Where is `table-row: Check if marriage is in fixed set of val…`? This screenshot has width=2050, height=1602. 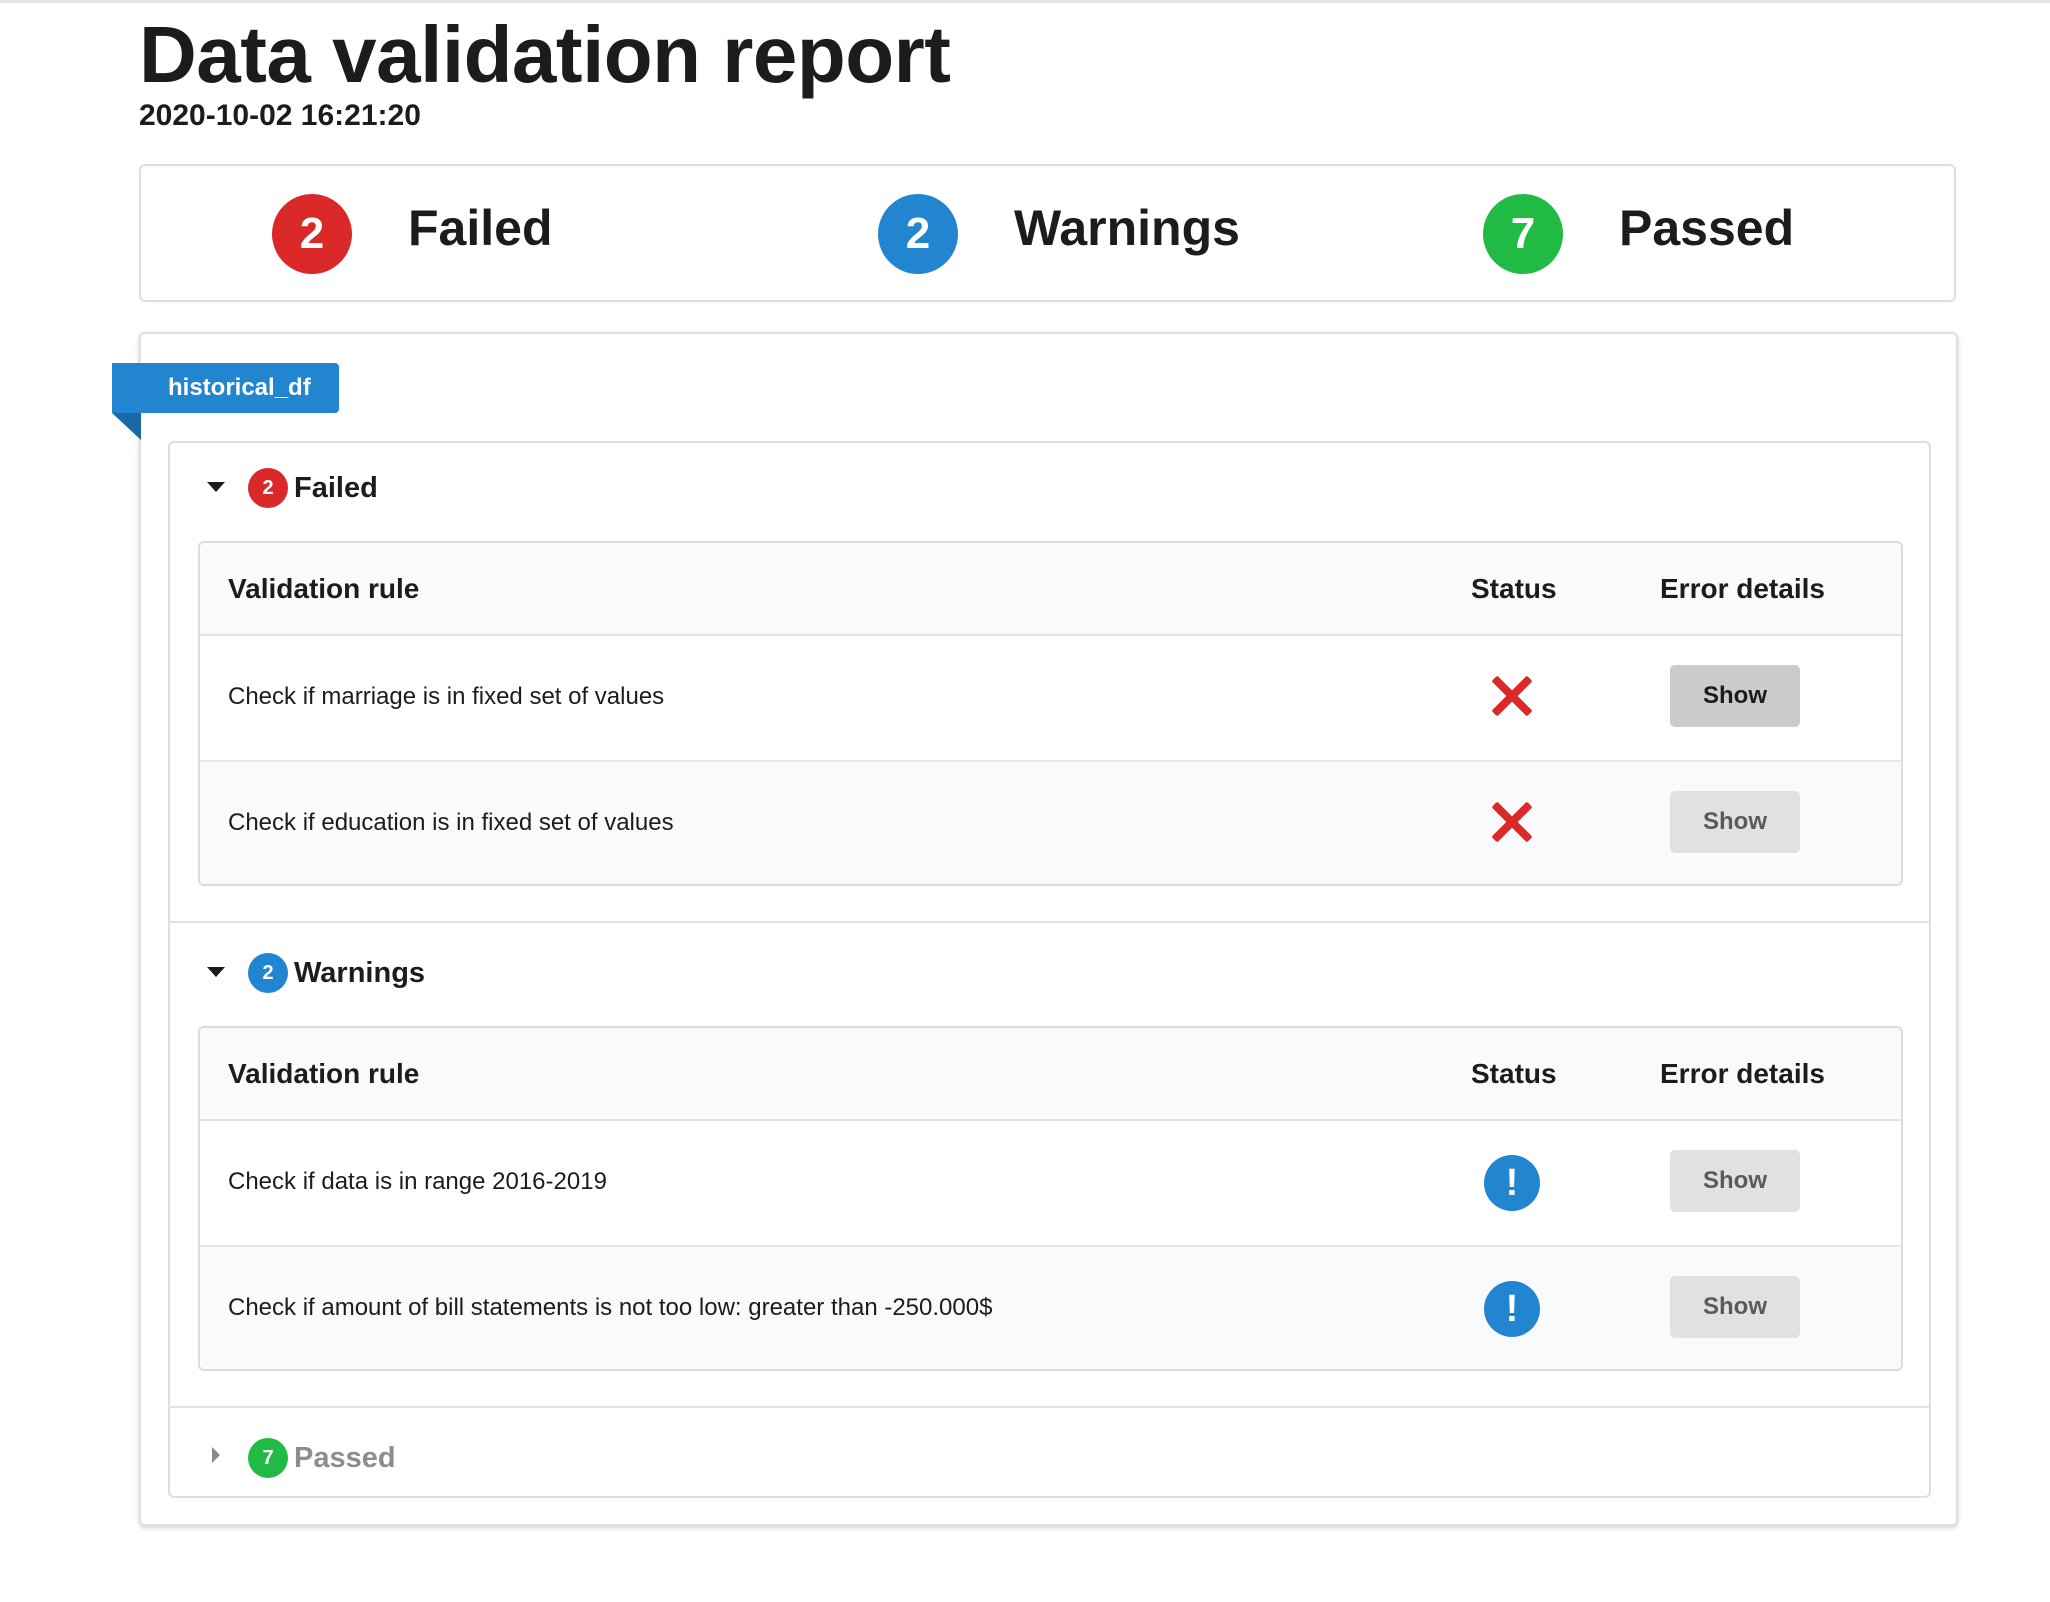 table-row: Check if marriage is in fixed set of val… is located at coordinates (1050, 698).